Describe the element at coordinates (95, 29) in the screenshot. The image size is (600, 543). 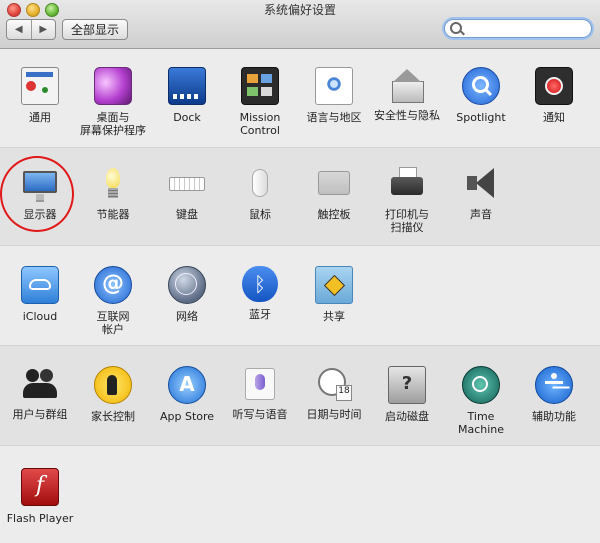
I see `show-all-button: 全部显示` at that location.